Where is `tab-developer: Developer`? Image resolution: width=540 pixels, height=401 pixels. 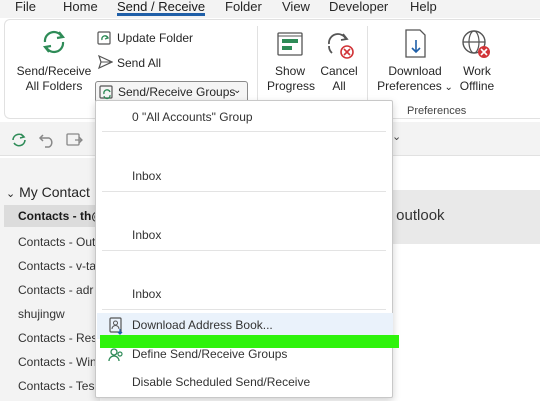
tab-developer: Developer is located at coordinates (358, 9).